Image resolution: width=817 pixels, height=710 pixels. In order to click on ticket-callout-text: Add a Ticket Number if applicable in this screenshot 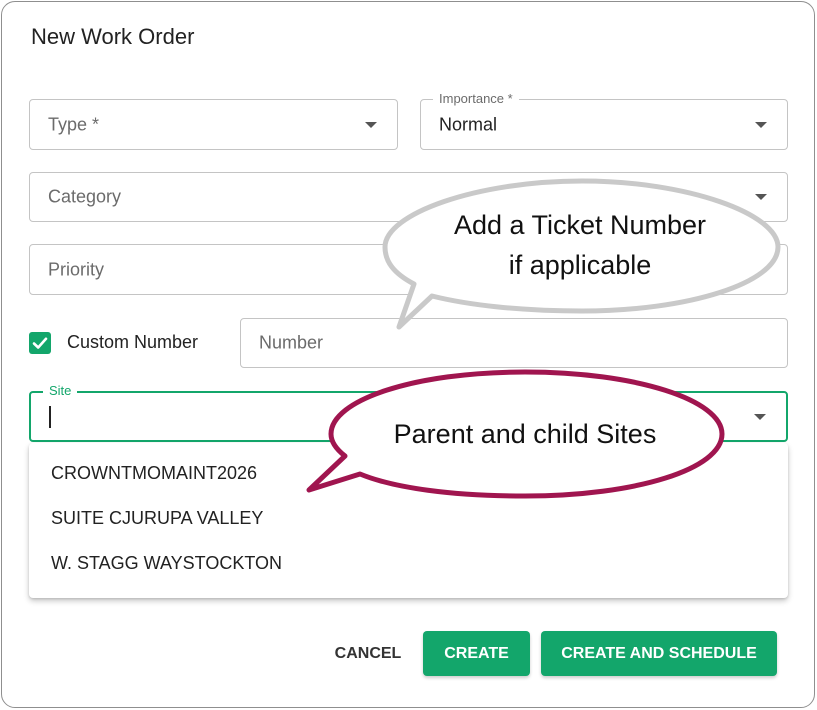, I will do `click(580, 245)`.